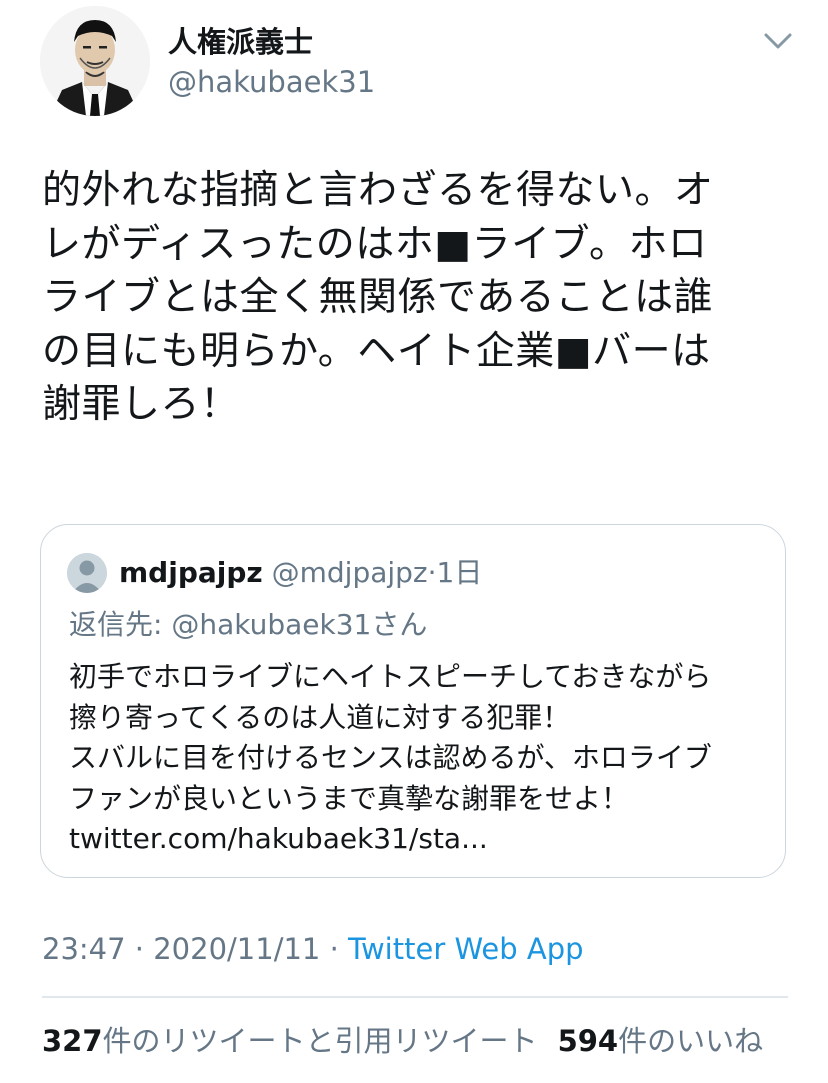 The height and width of the screenshot is (1083, 828). I want to click on chevron-down-icon, so click(778, 41).